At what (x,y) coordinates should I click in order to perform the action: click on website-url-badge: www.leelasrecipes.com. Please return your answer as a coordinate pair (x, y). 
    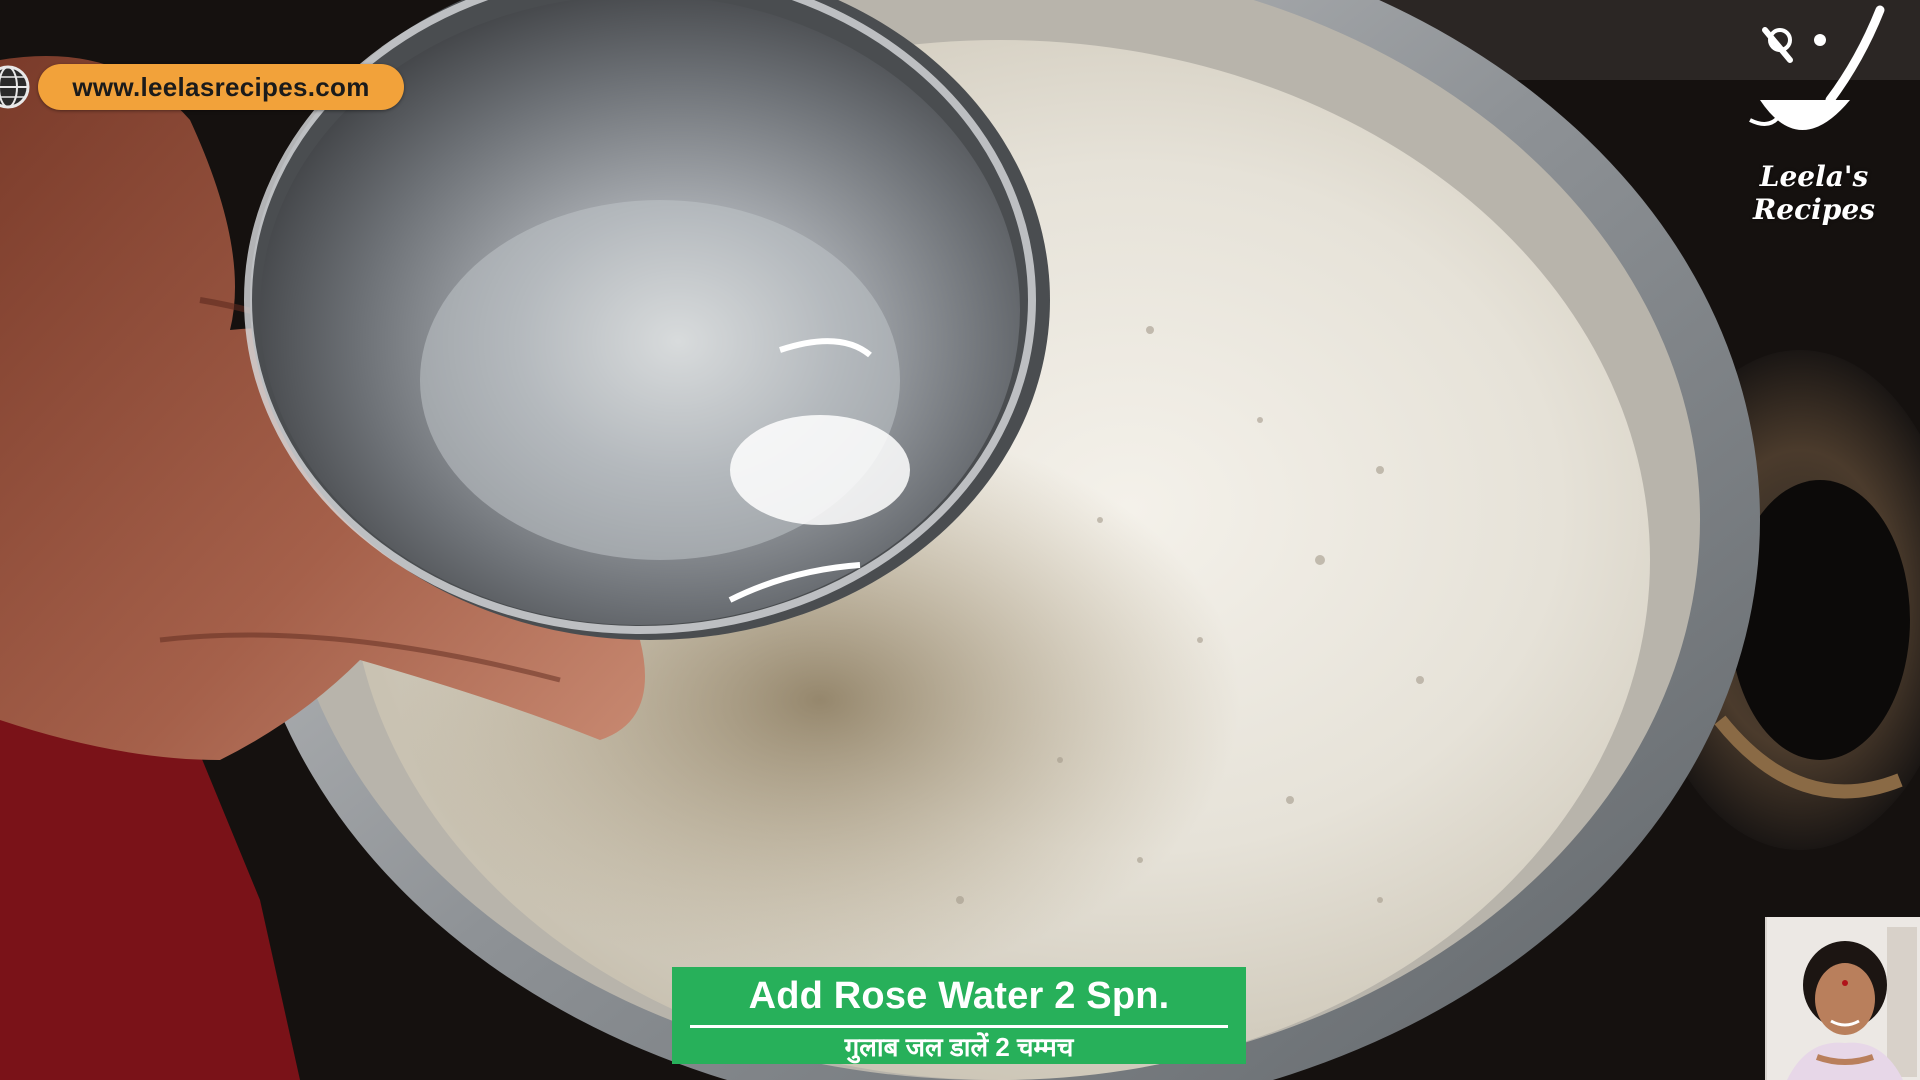
    Looking at the image, I should click on (221, 87).